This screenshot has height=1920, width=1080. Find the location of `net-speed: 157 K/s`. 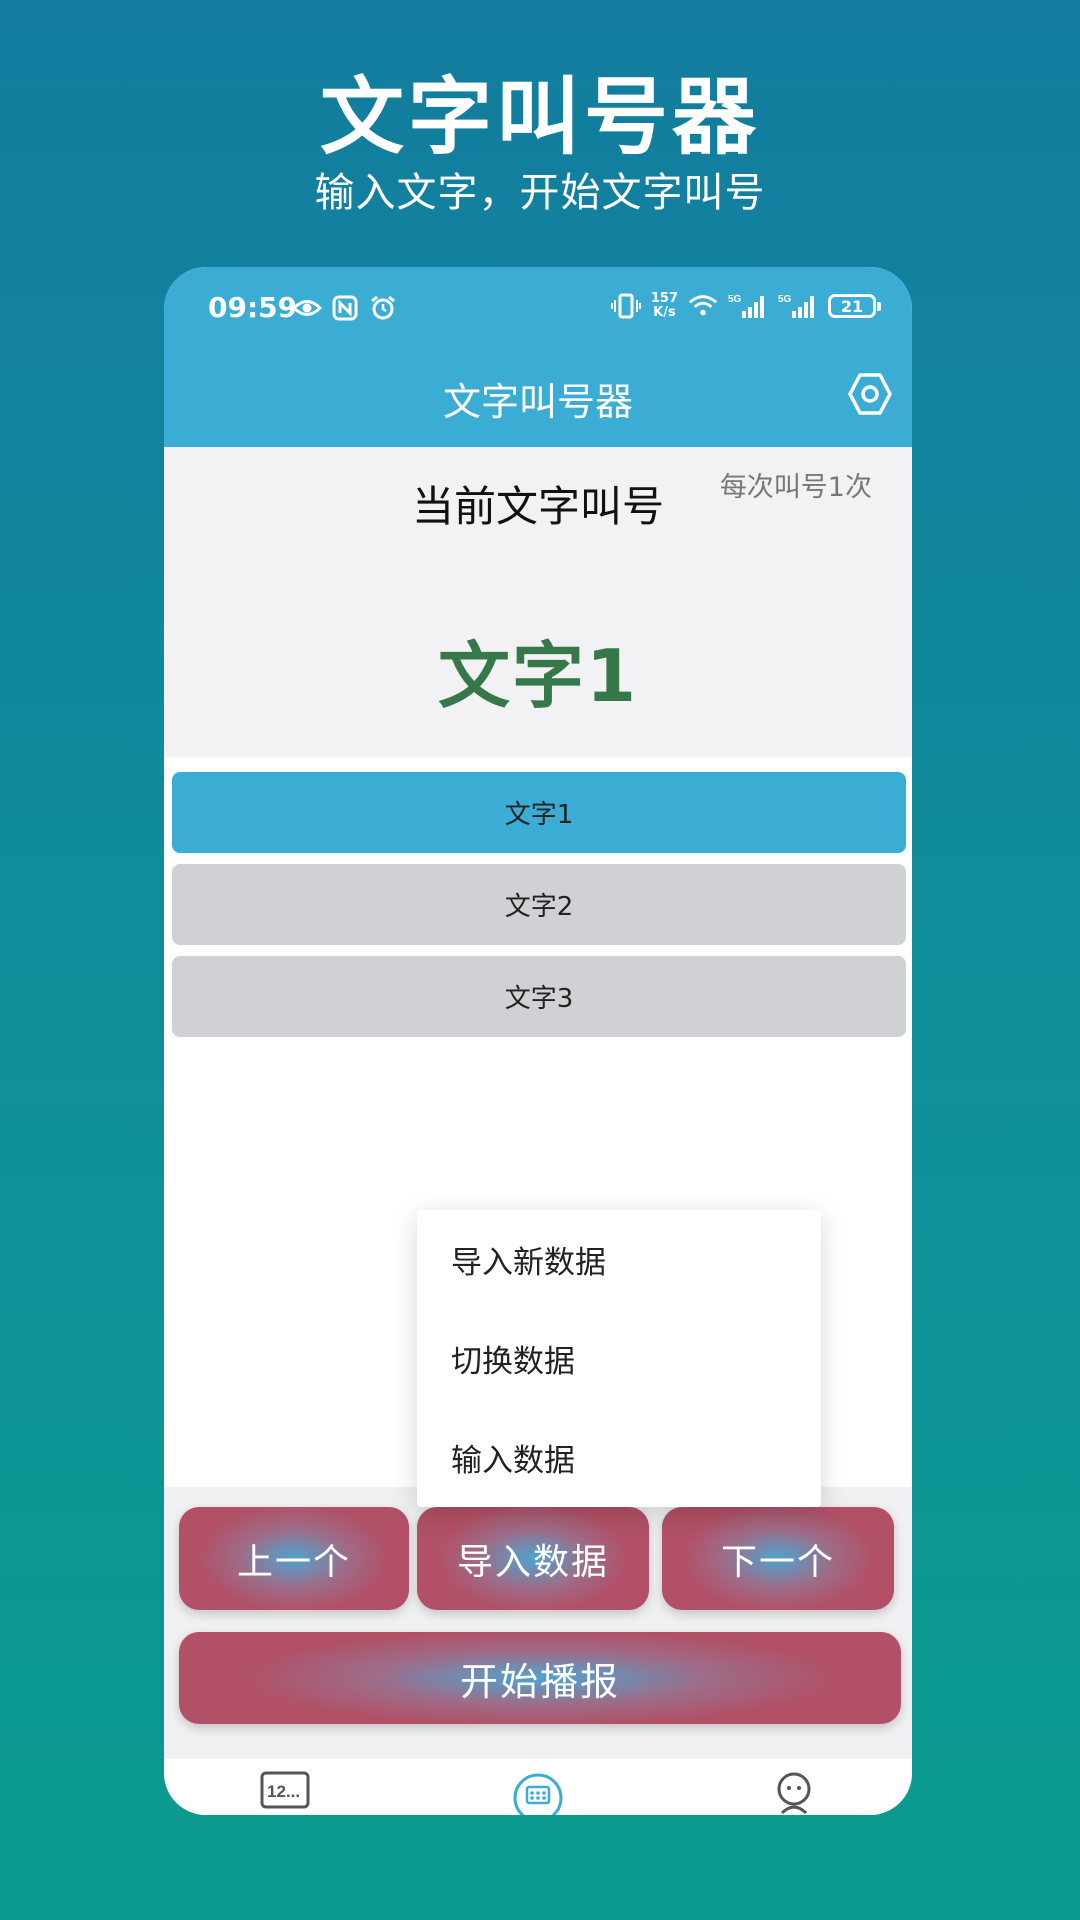

net-speed: 157 K/s is located at coordinates (664, 306).